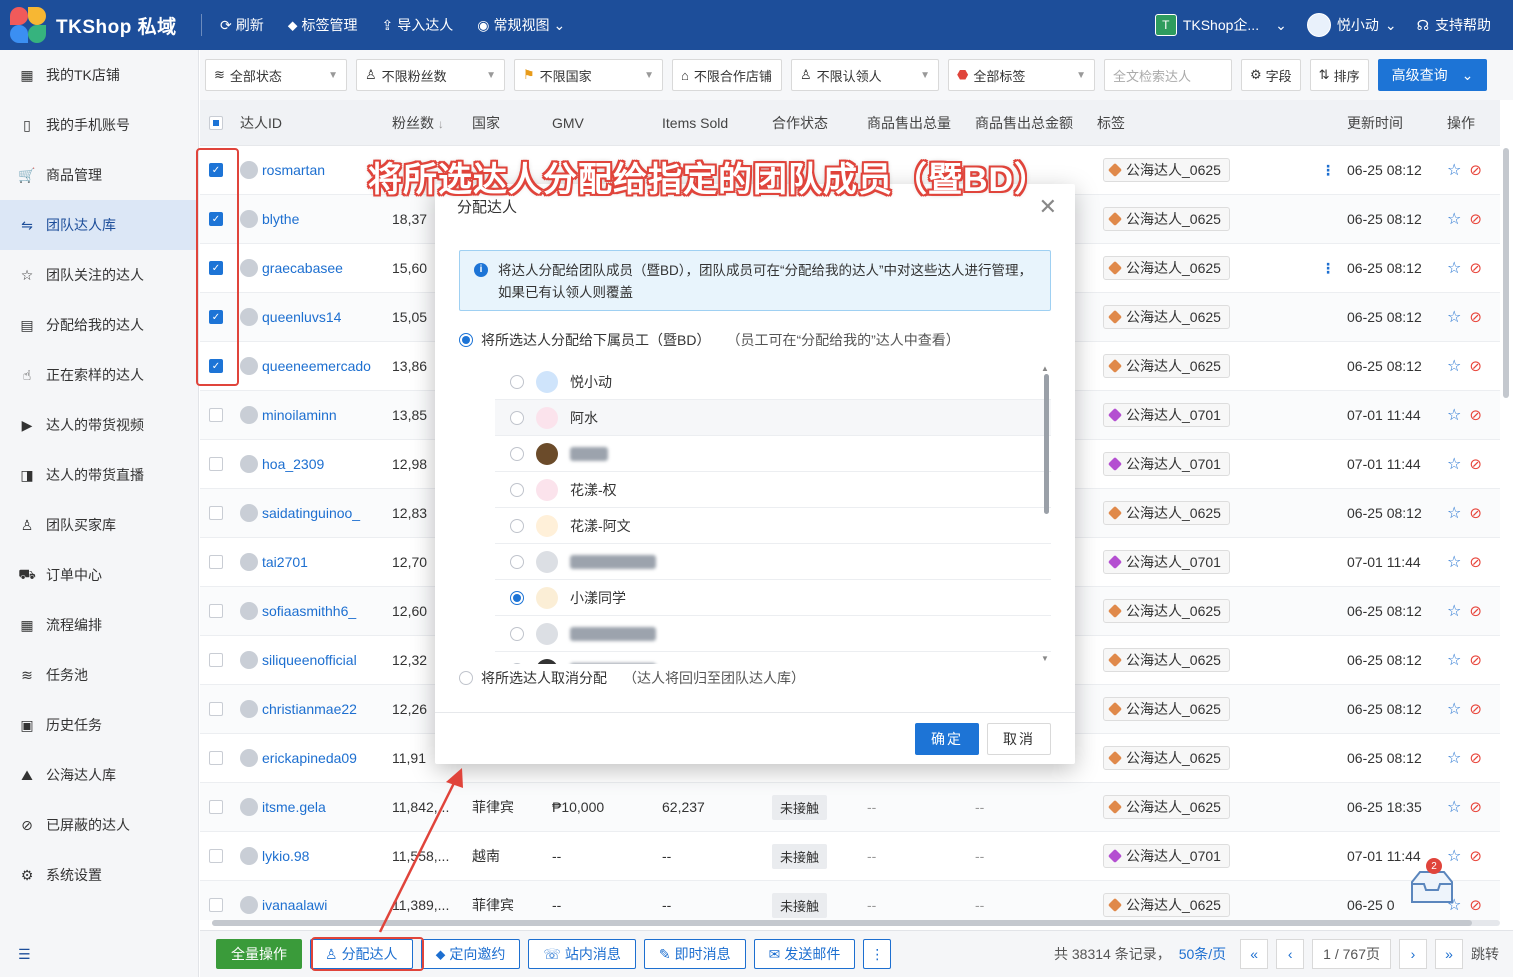 The width and height of the screenshot is (1513, 977). What do you see at coordinates (1046, 444) in the screenshot?
I see `member-list-scrollbar` at bounding box center [1046, 444].